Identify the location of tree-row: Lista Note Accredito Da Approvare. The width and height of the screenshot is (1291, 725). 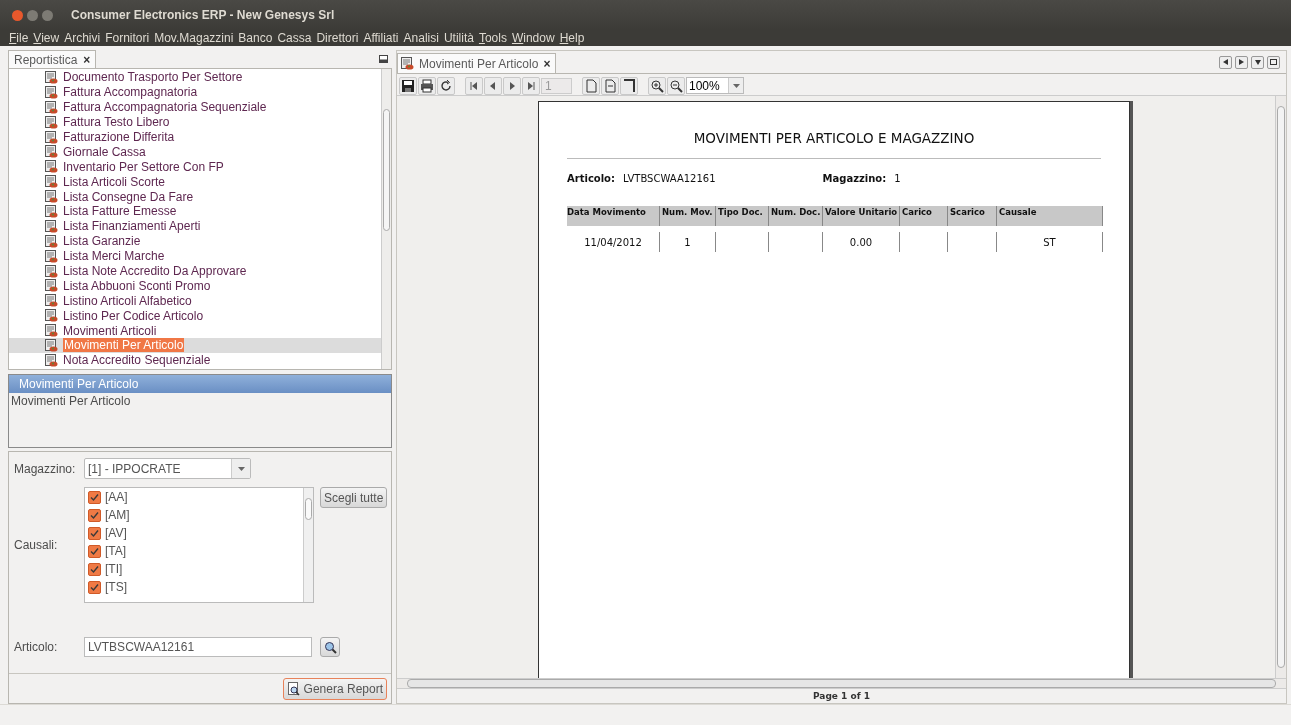
(195, 271).